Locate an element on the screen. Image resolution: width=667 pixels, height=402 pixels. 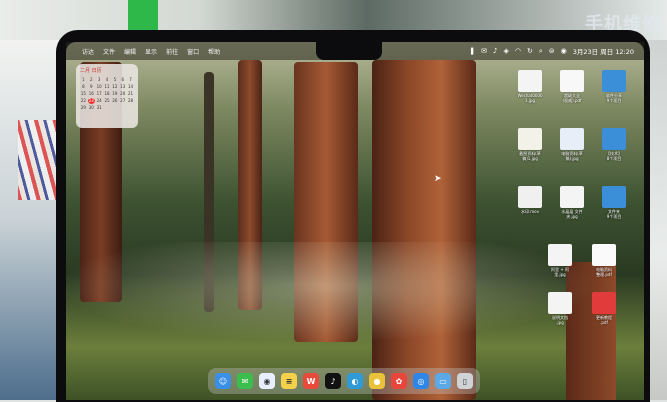
calendar-day: 5 is located at coordinates (115, 79).